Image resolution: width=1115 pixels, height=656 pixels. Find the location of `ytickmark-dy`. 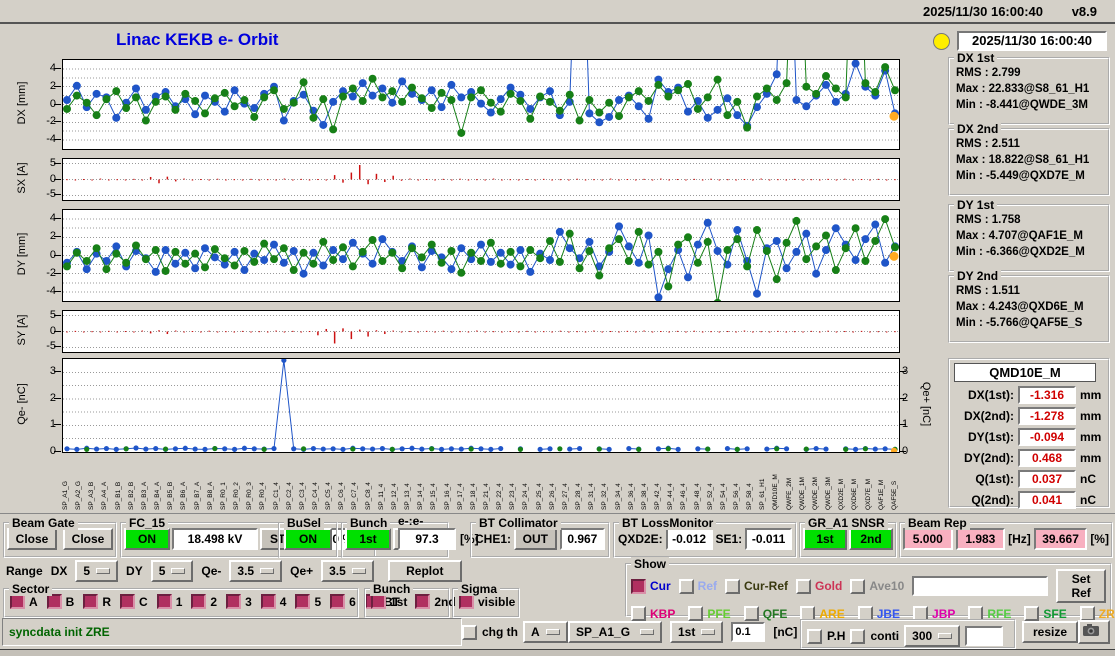

ytickmark-dy is located at coordinates (57, 273).